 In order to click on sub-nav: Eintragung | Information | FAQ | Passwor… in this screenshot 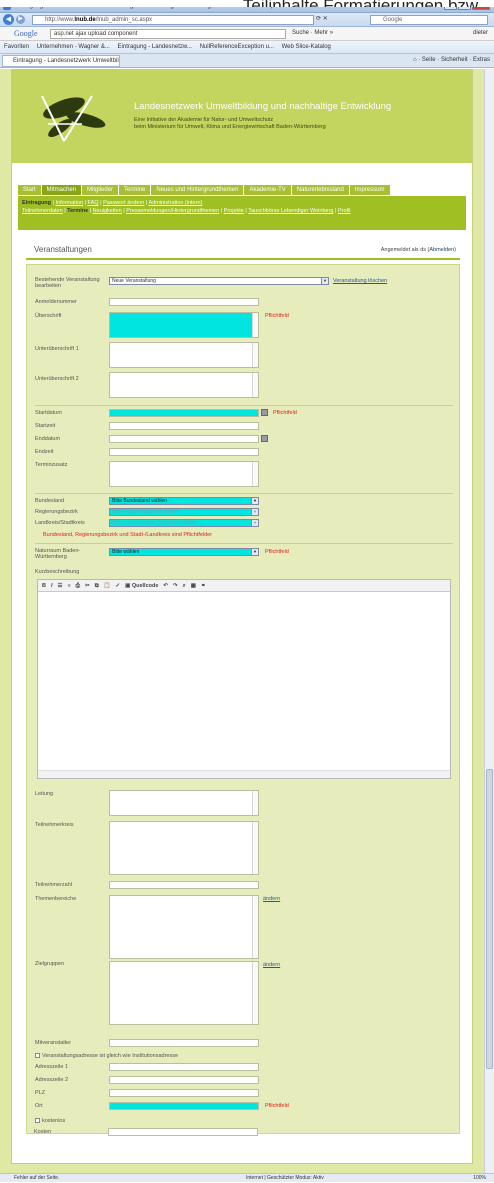, I will do `click(242, 213)`.